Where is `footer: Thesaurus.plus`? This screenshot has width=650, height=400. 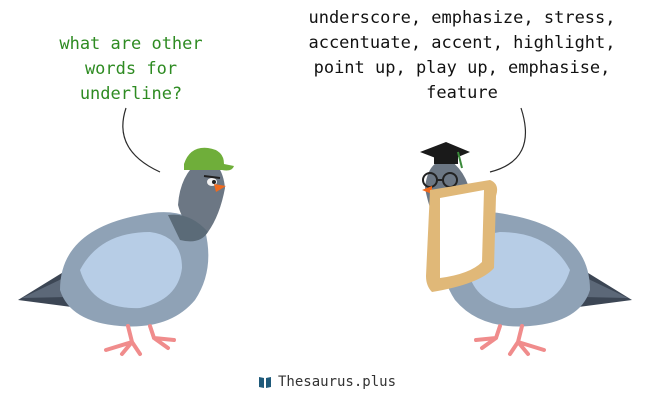
footer: Thesaurus.plus is located at coordinates (327, 382).